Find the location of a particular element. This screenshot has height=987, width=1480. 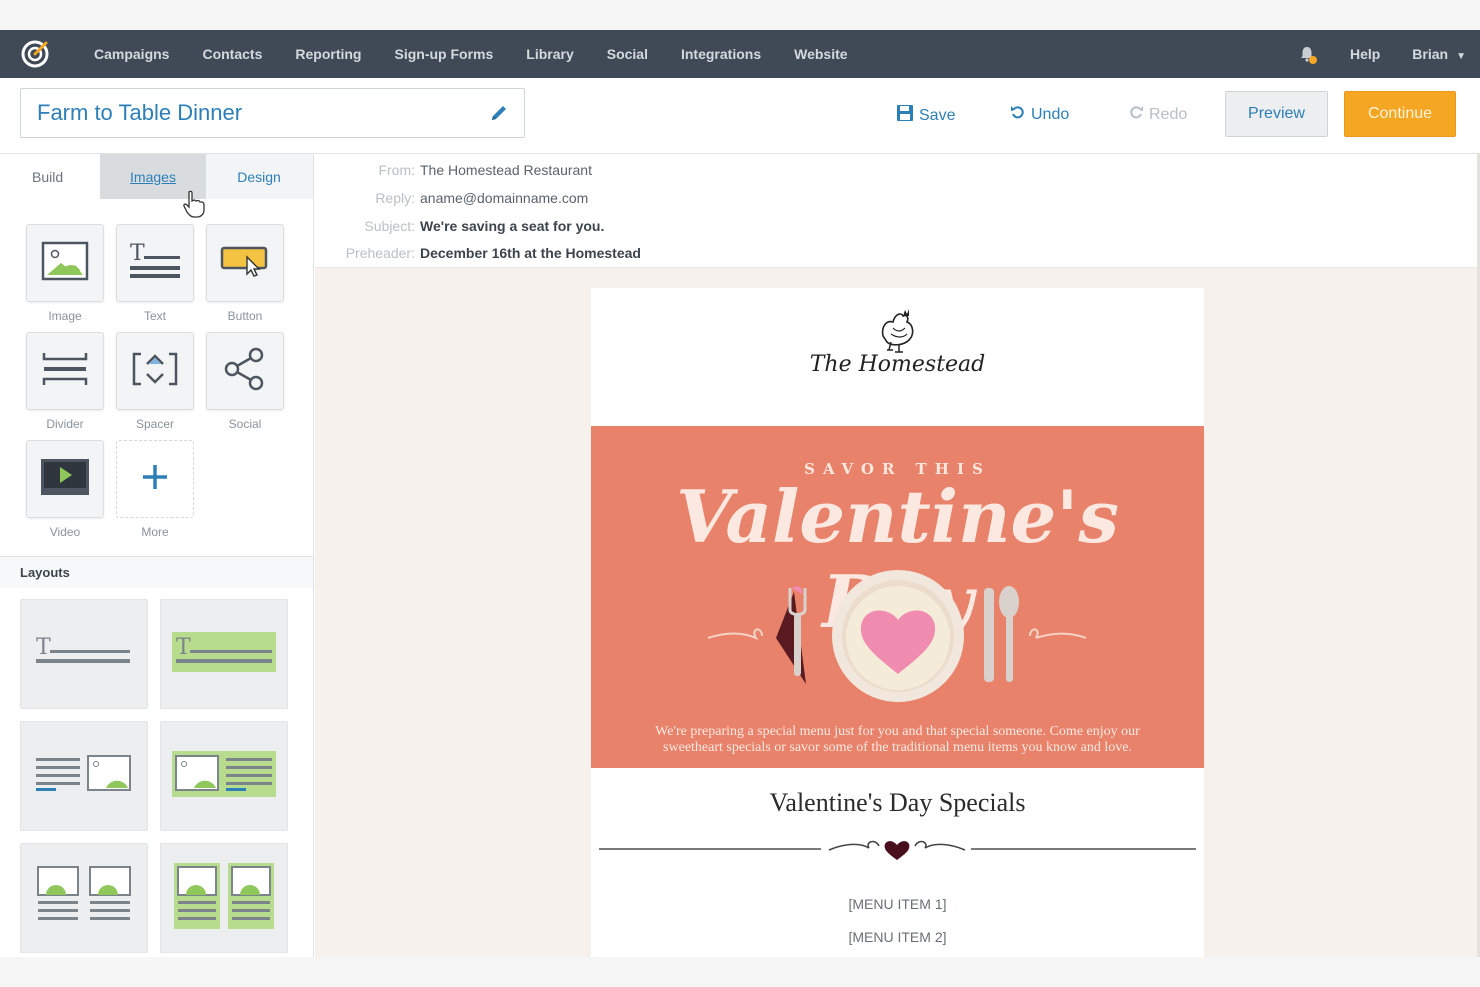

menu-item-2: [MENU ITEM 2] is located at coordinates (897, 937).